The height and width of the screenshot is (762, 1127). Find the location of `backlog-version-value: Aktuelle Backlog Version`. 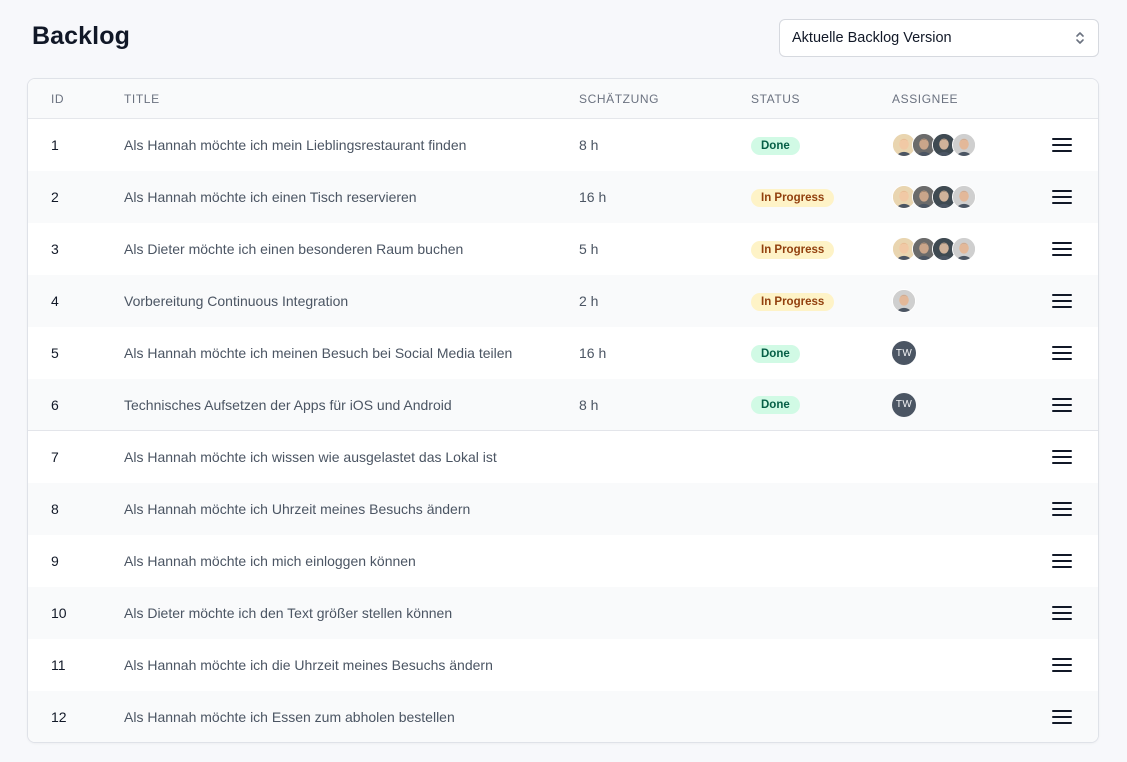

backlog-version-value: Aktuelle Backlog Version is located at coordinates (872, 38).